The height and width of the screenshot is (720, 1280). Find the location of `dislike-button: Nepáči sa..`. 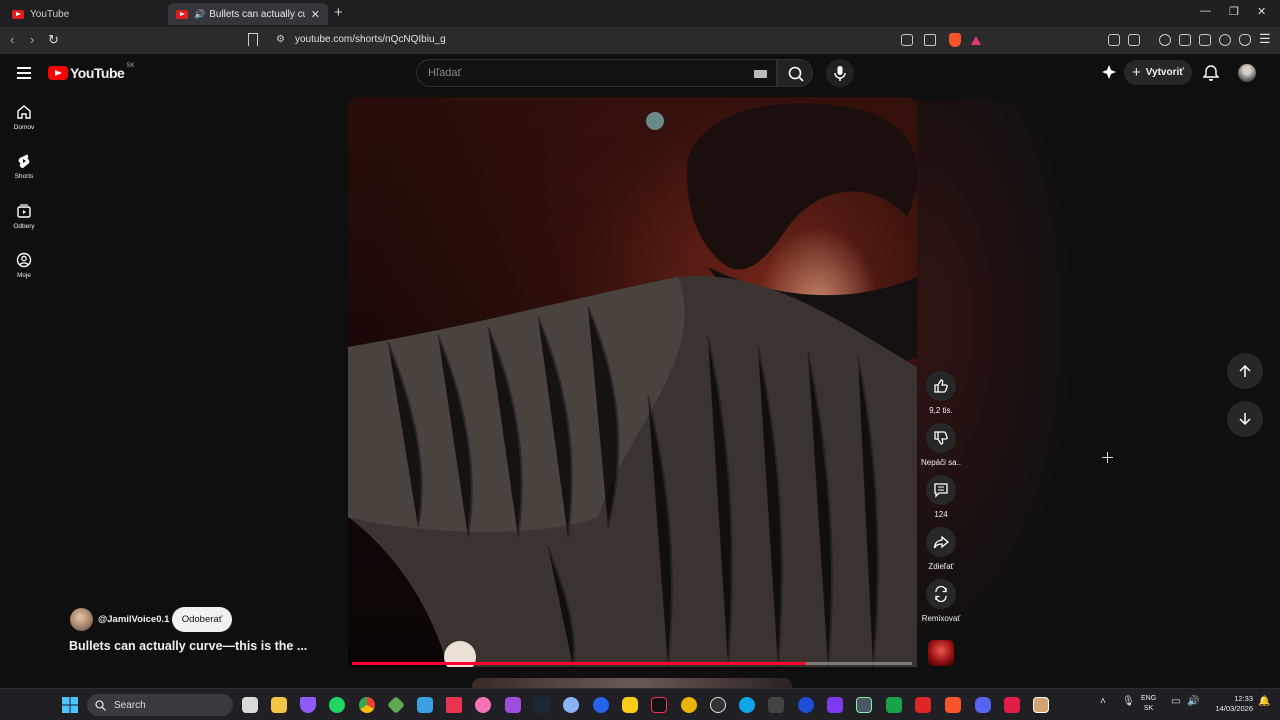

dislike-button: Nepáči sa.. is located at coordinates (941, 445).